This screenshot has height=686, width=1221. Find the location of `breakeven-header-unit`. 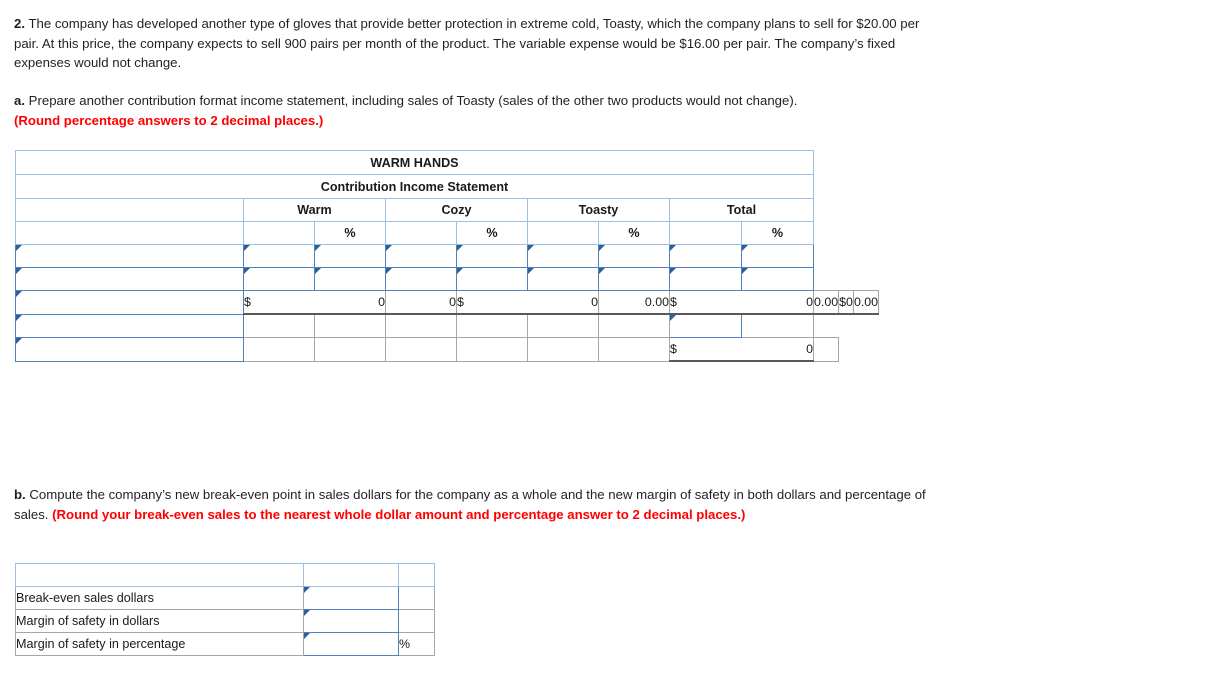

breakeven-header-unit is located at coordinates (416, 575).